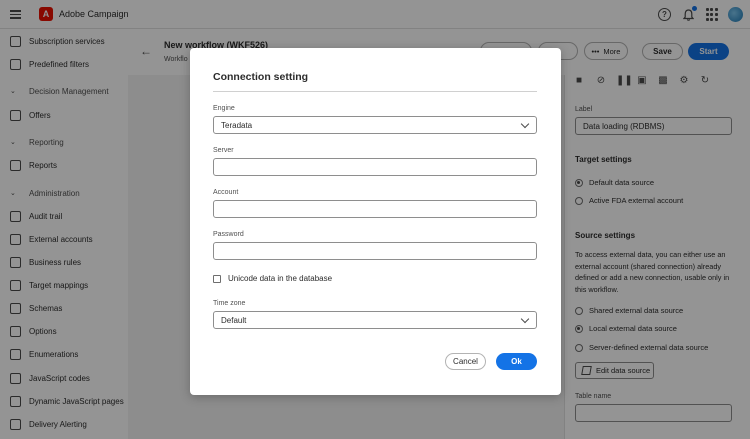  What do you see at coordinates (261, 77) in the screenshot?
I see `dialog-title: Connection setting` at bounding box center [261, 77].